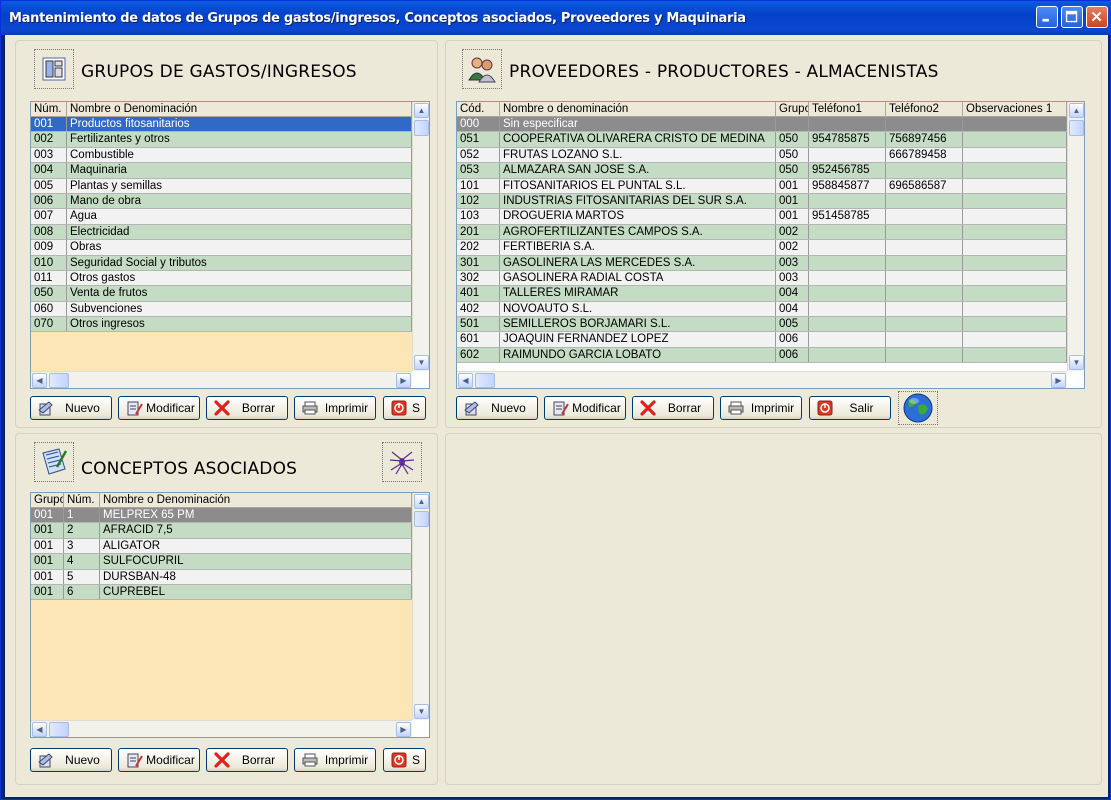 The height and width of the screenshot is (800, 1111). What do you see at coordinates (221, 562) in the screenshot?
I see `table-row: 001 4 SULFOCUPRIL` at bounding box center [221, 562].